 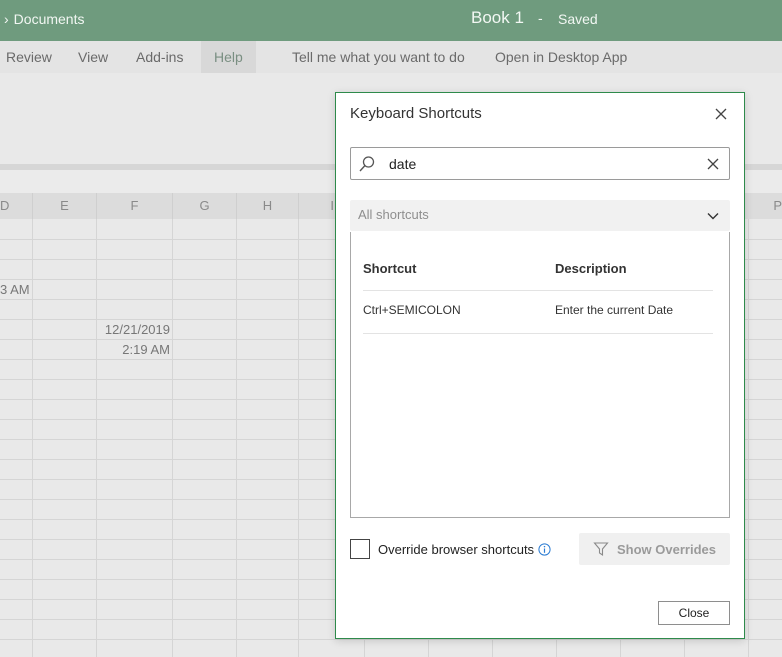 I want to click on search-box, so click(x=540, y=163).